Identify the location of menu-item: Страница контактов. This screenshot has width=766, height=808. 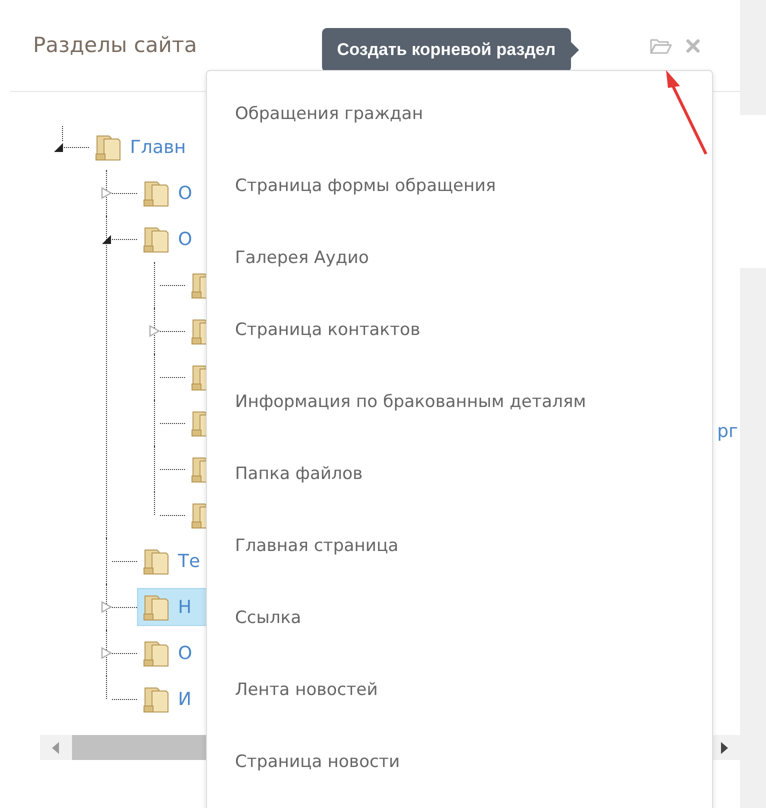
(459, 330).